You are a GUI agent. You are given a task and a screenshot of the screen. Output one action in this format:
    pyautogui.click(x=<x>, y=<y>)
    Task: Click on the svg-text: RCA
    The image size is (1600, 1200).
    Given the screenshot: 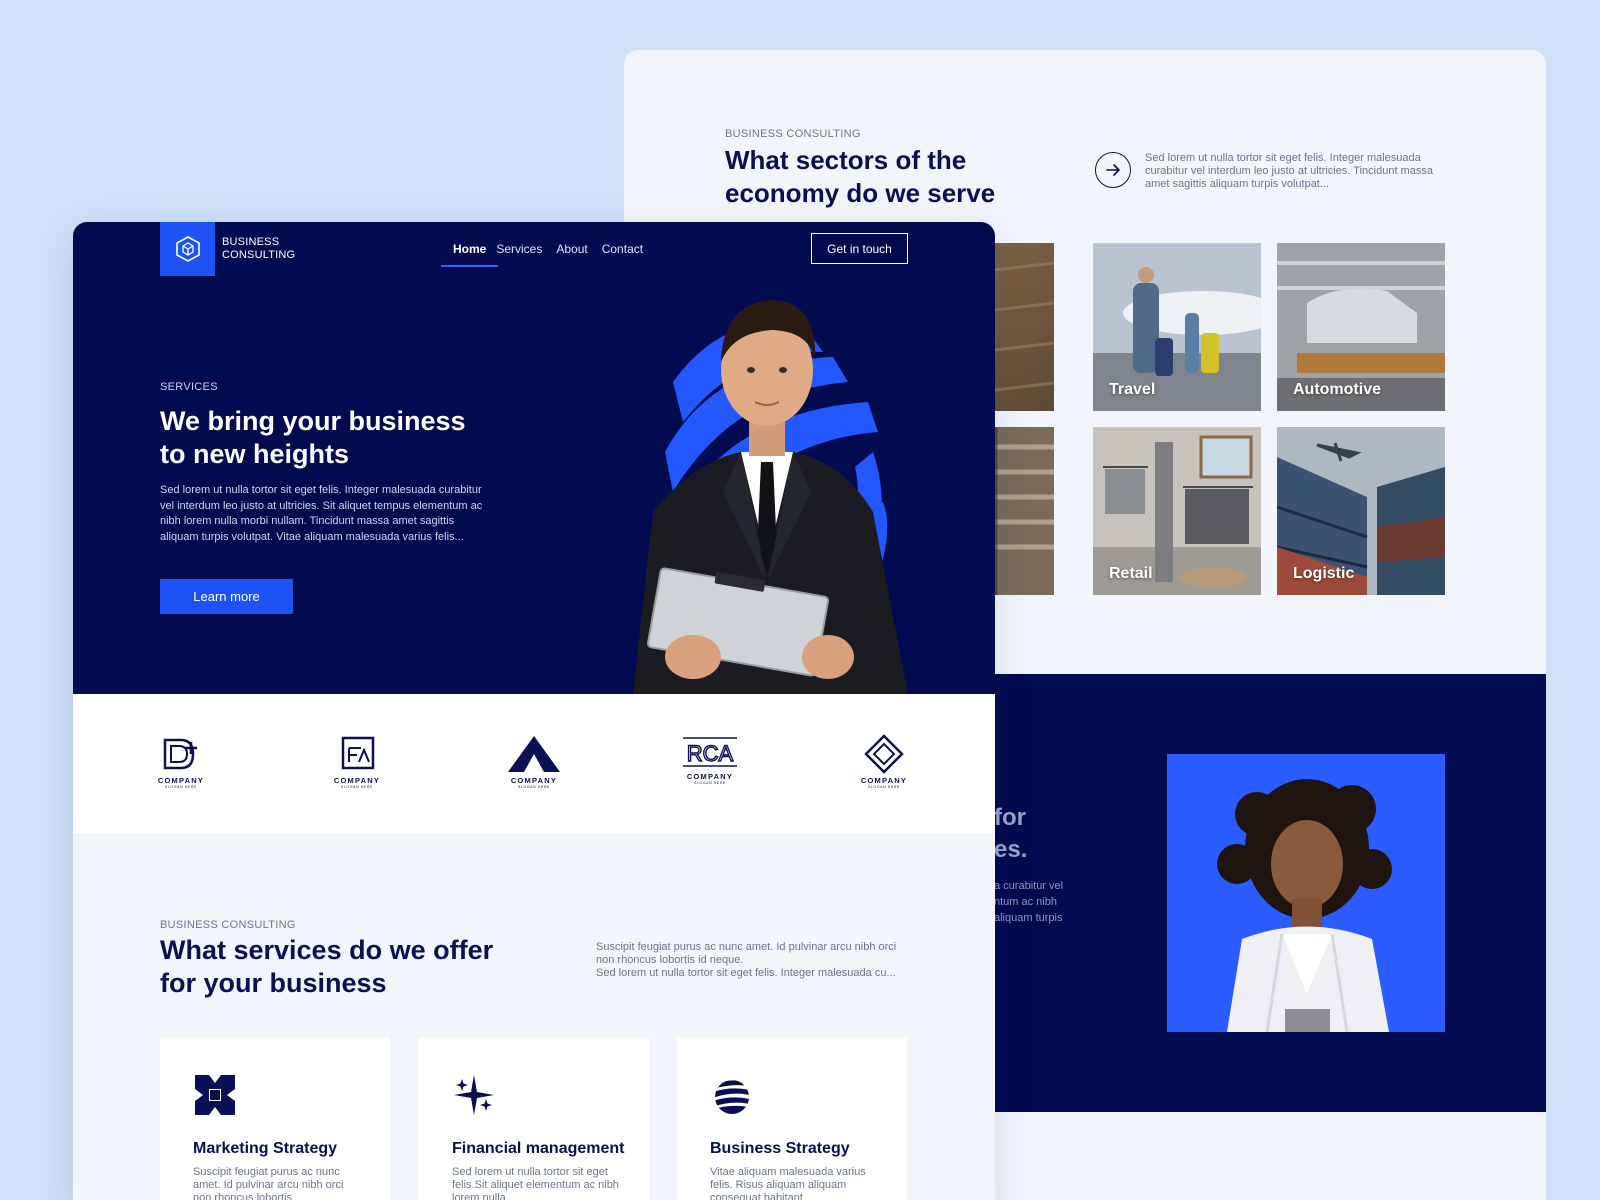 What is the action you would take?
    pyautogui.click(x=710, y=753)
    